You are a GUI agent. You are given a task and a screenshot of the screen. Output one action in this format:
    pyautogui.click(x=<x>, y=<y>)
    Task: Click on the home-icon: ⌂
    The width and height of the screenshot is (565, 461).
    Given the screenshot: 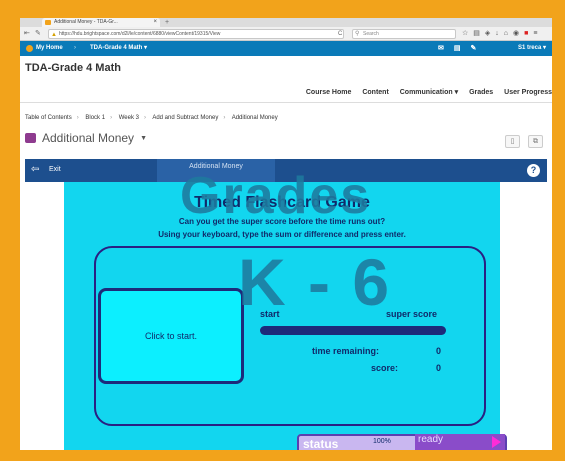 What is the action you would take?
    pyautogui.click(x=508, y=33)
    